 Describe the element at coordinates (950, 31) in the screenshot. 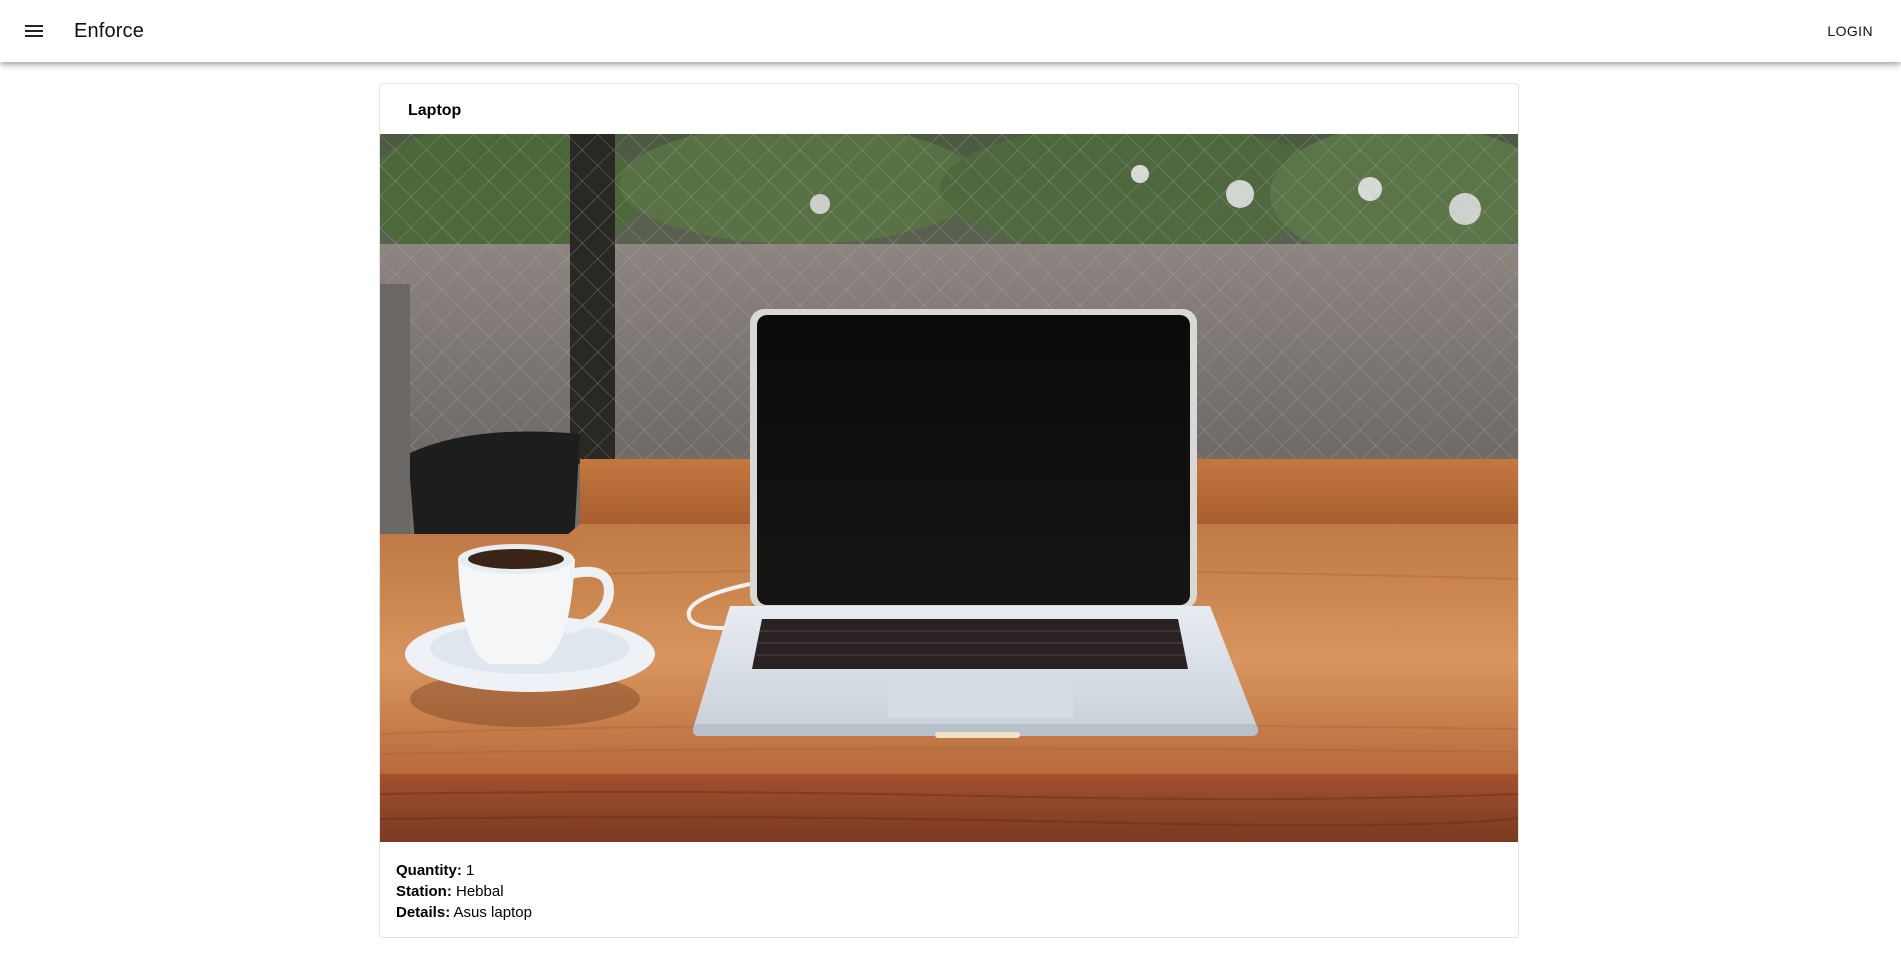

I see `app-bar: Enforce LOGIN` at that location.